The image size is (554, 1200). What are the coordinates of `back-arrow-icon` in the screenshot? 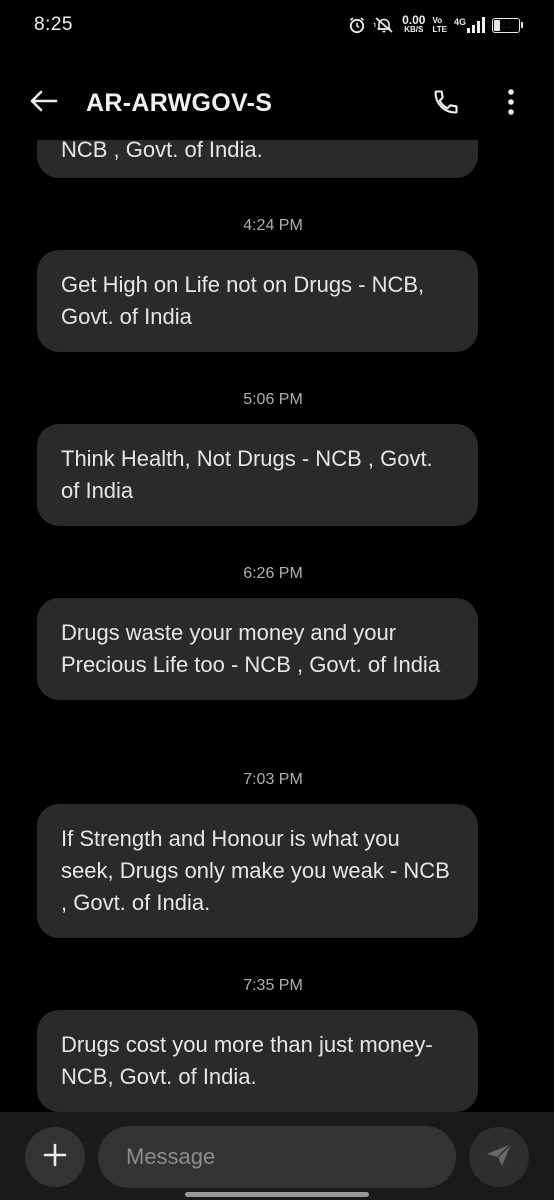 It's located at (43, 103).